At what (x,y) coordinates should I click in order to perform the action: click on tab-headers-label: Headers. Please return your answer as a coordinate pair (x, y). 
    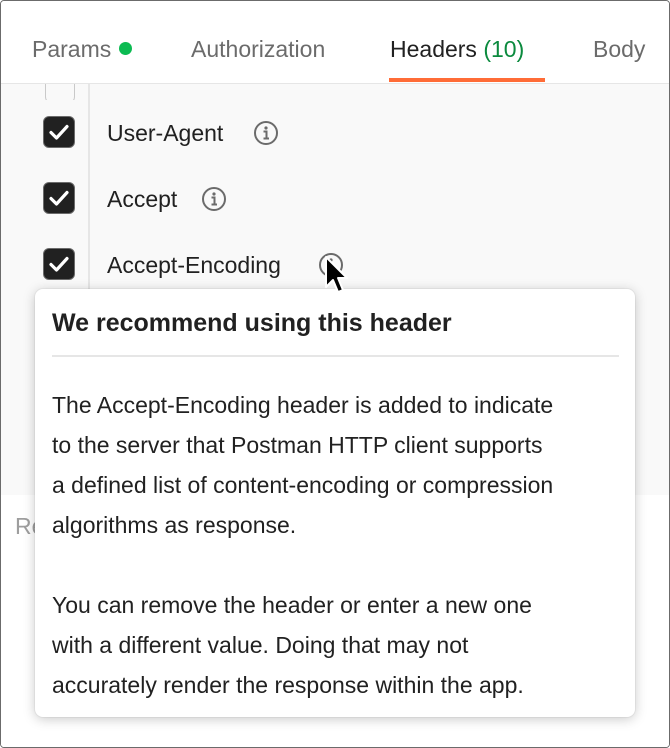
    Looking at the image, I should click on (433, 49).